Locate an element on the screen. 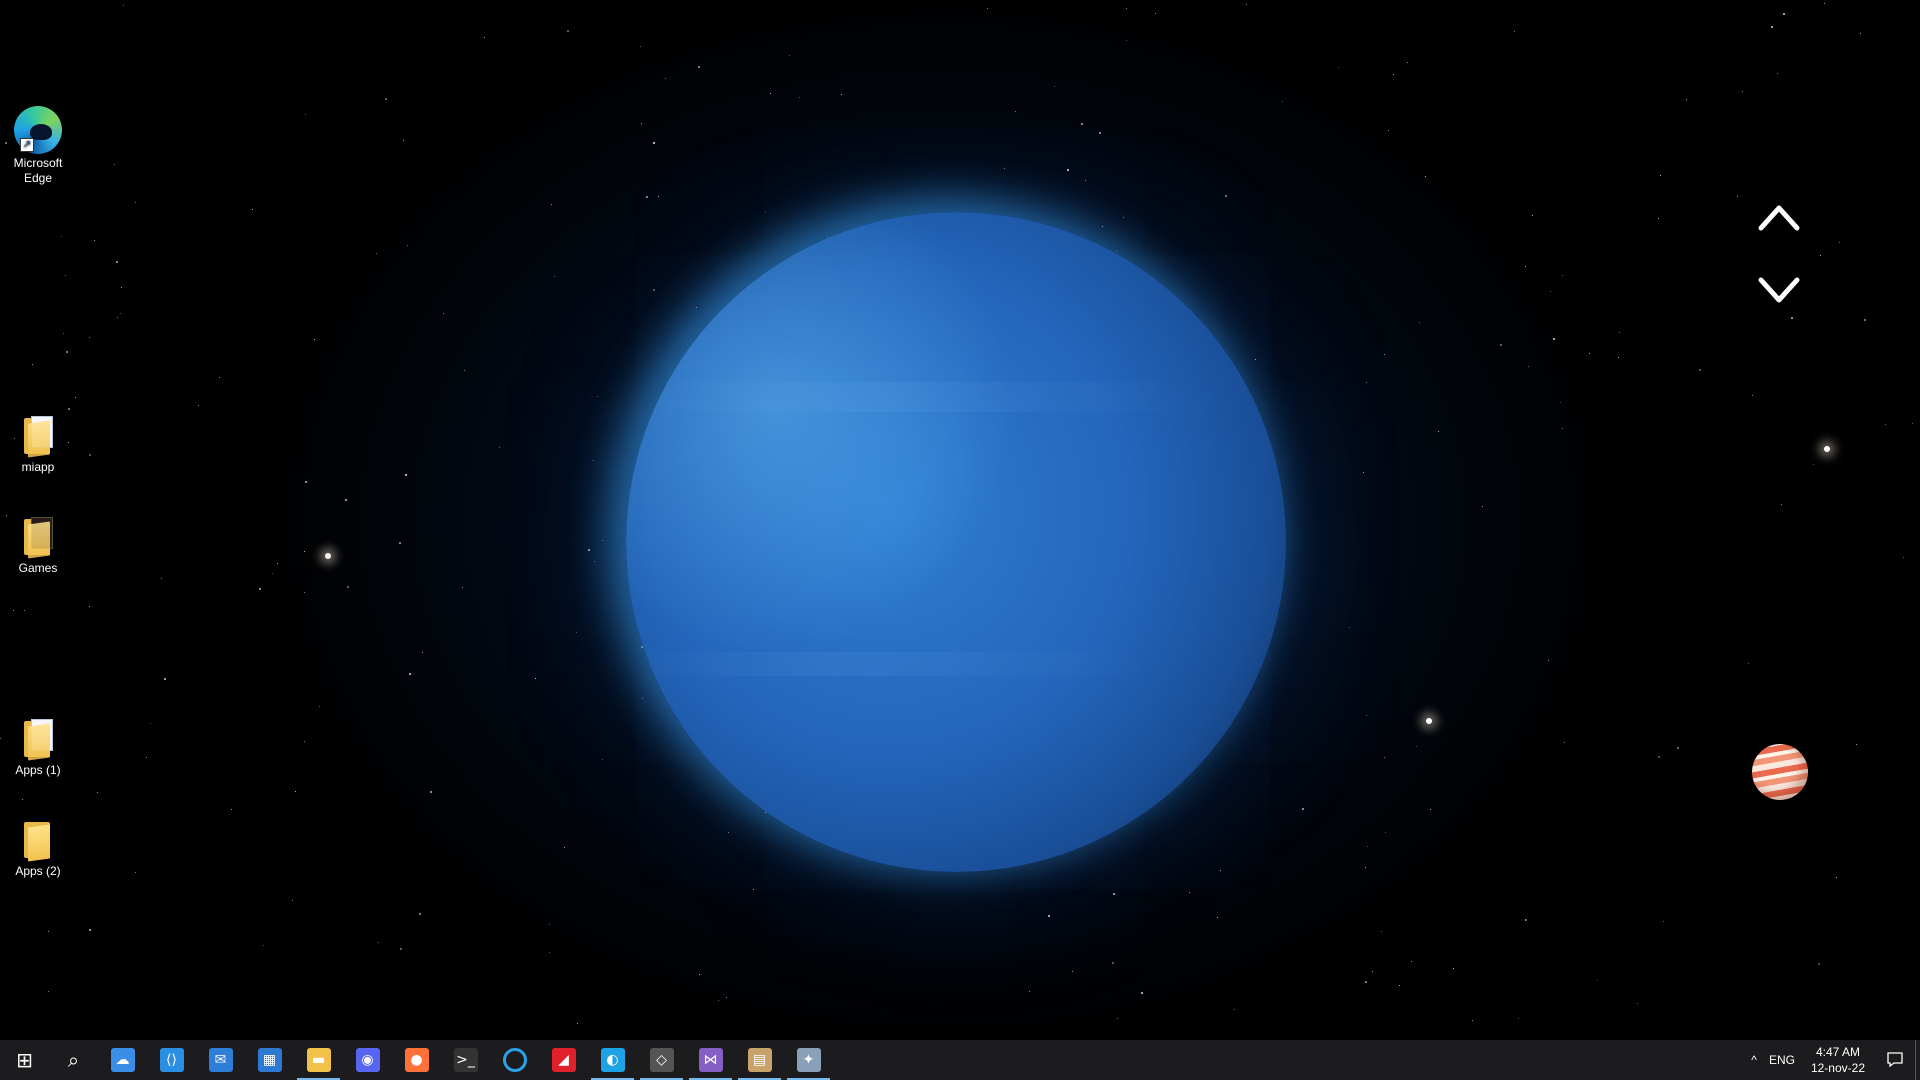 The image size is (1920, 1080). taskbar-unity-button: ◇ is located at coordinates (661, 1060).